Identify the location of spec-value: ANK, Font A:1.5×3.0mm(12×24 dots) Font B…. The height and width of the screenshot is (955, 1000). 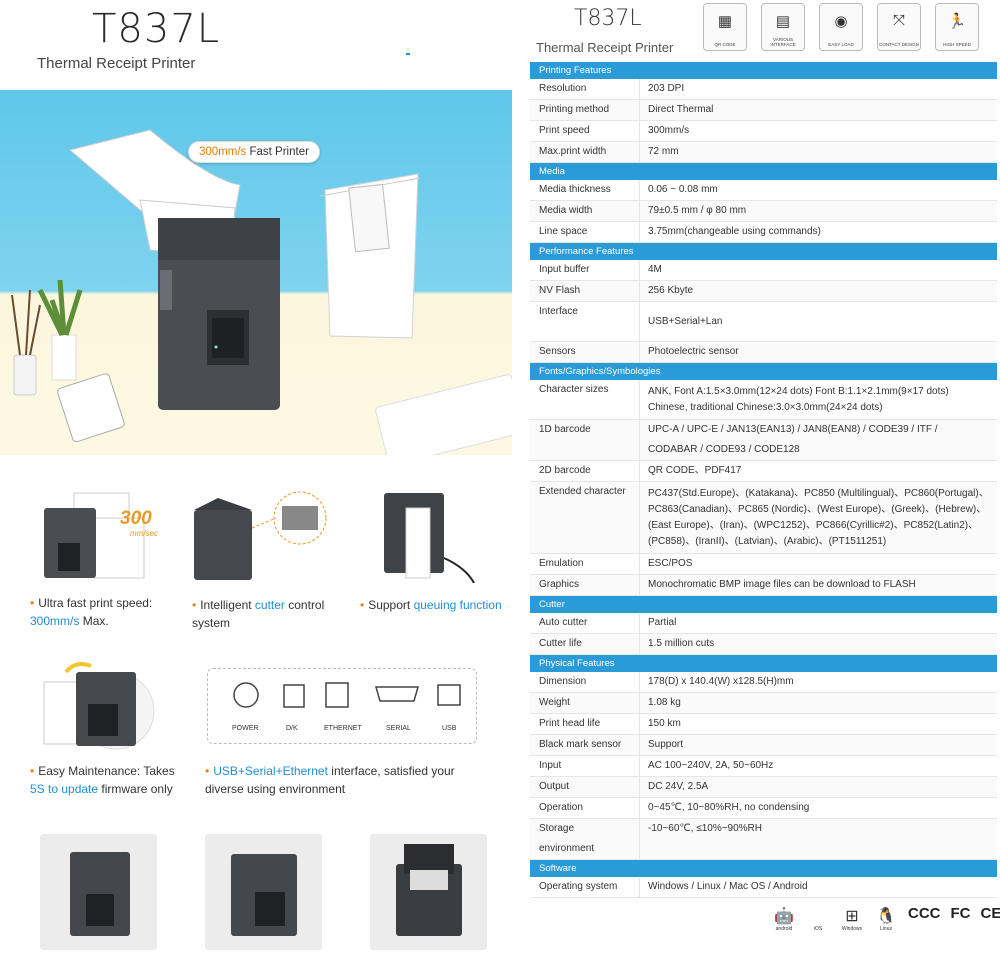
(818, 399).